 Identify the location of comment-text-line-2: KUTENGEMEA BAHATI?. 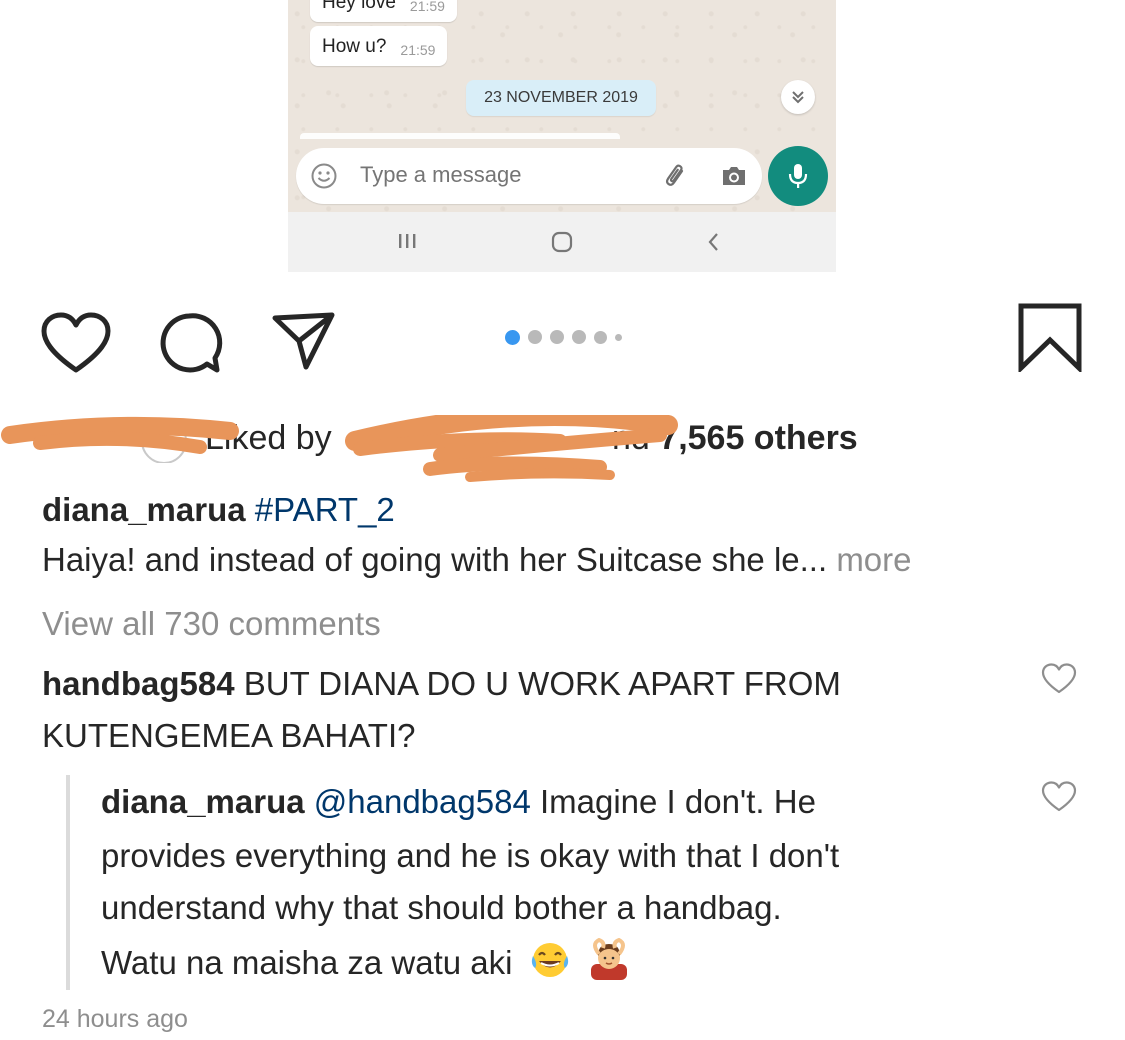
(229, 735).